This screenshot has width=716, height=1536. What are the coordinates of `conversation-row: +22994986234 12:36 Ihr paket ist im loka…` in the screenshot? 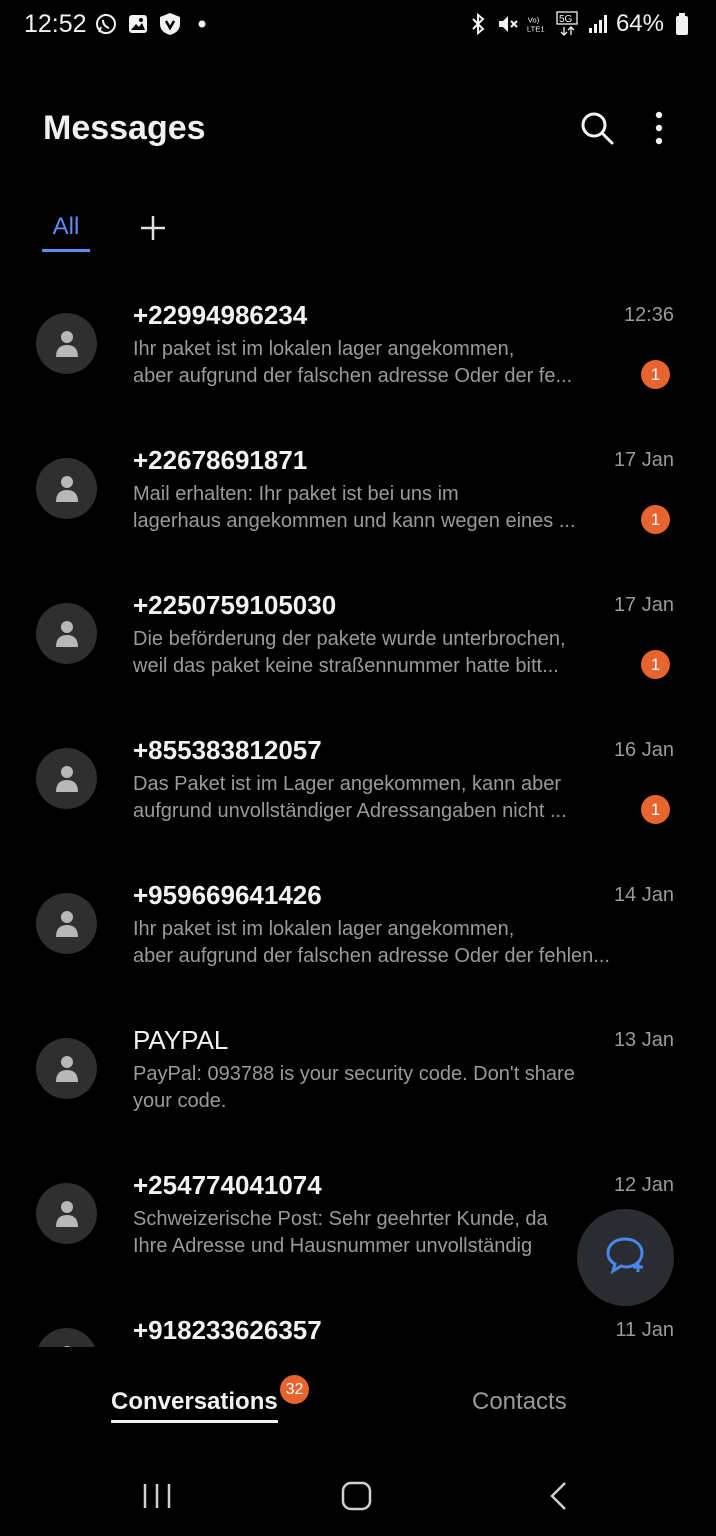 It's located at (358, 342).